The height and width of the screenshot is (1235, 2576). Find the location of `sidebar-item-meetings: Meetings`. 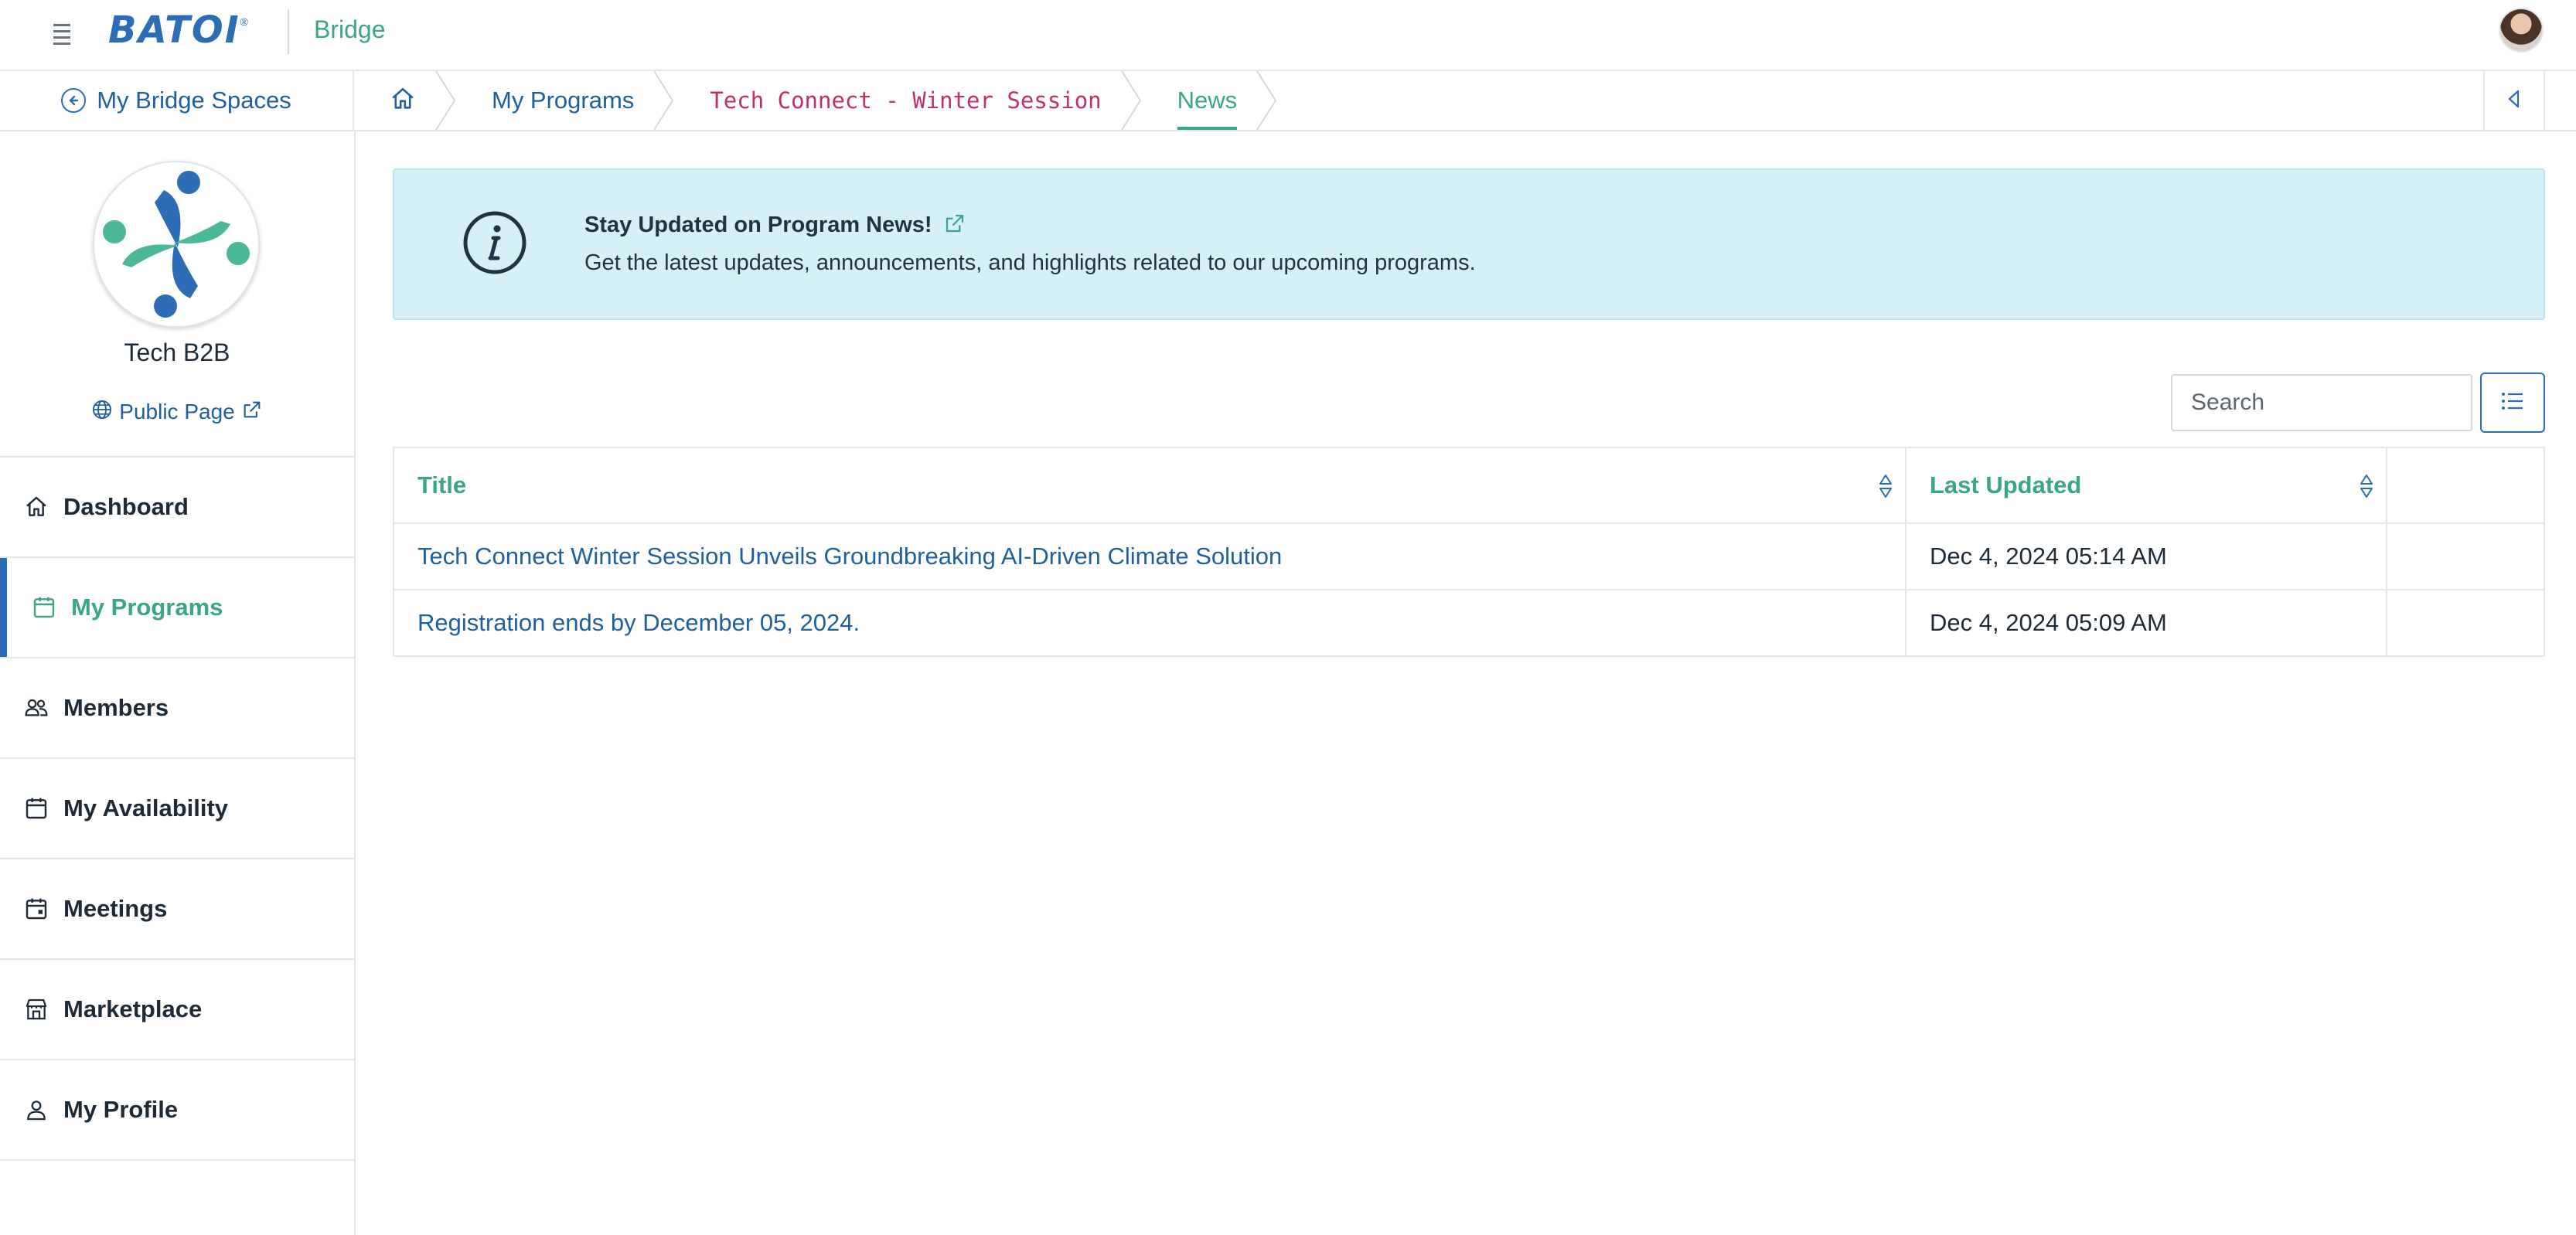

sidebar-item-meetings: Meetings is located at coordinates (177, 909).